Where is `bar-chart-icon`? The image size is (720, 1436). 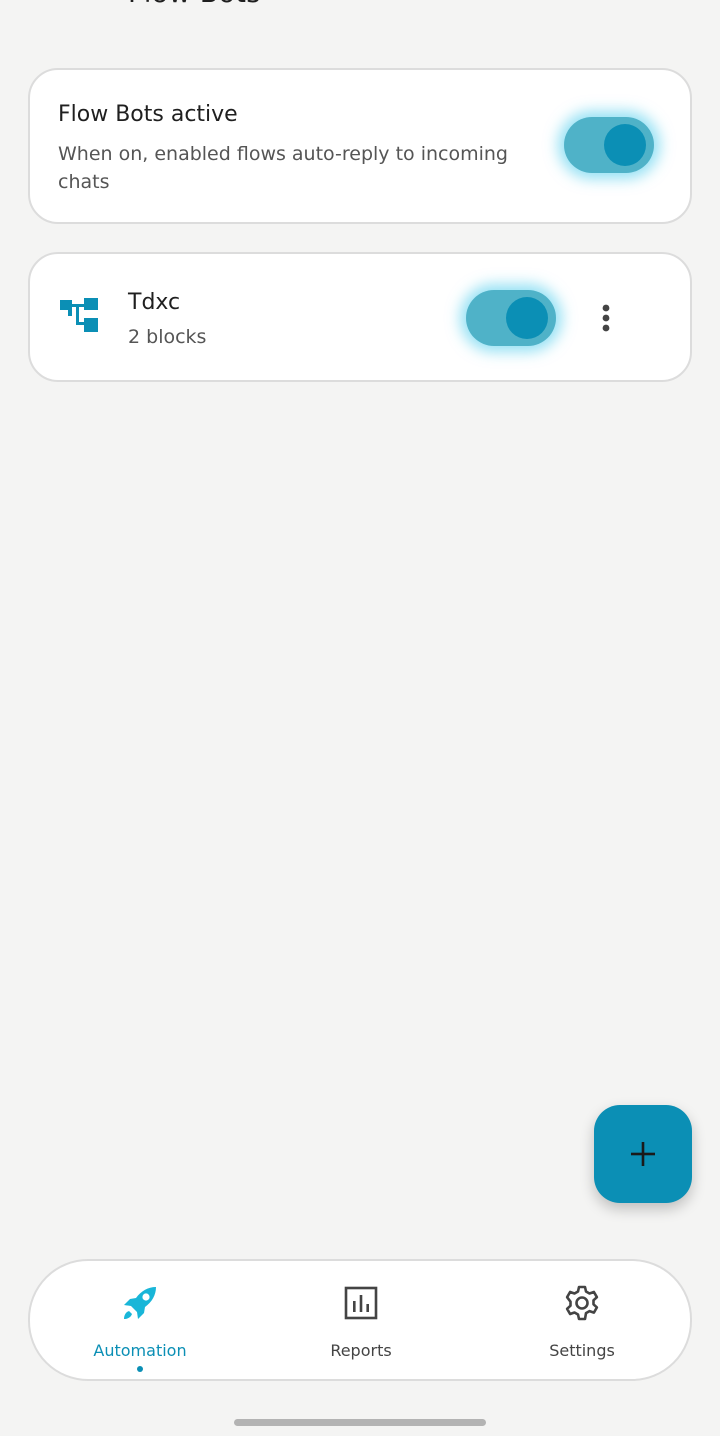
bar-chart-icon is located at coordinates (361, 1303).